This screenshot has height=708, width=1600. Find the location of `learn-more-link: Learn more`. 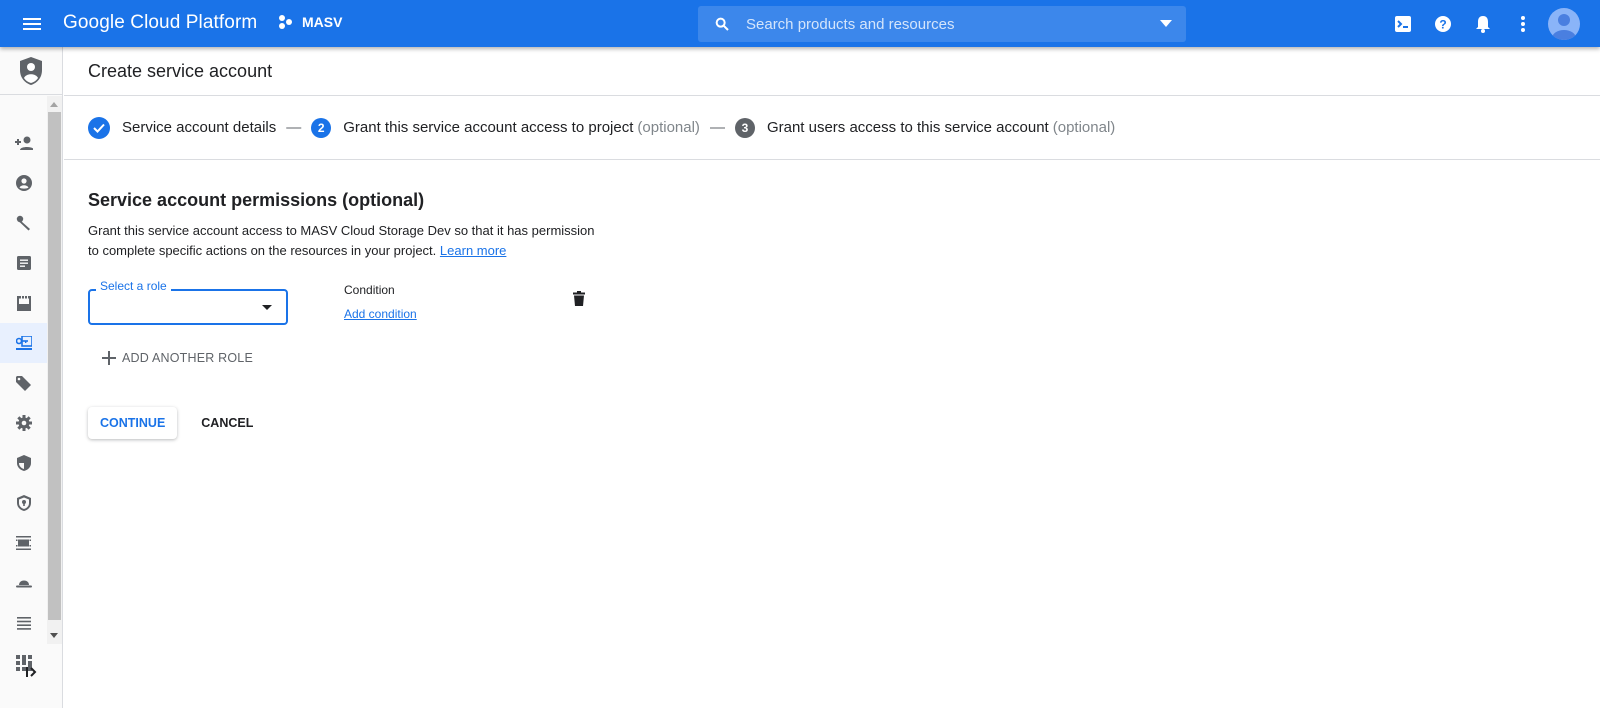

learn-more-link: Learn more is located at coordinates (473, 250).